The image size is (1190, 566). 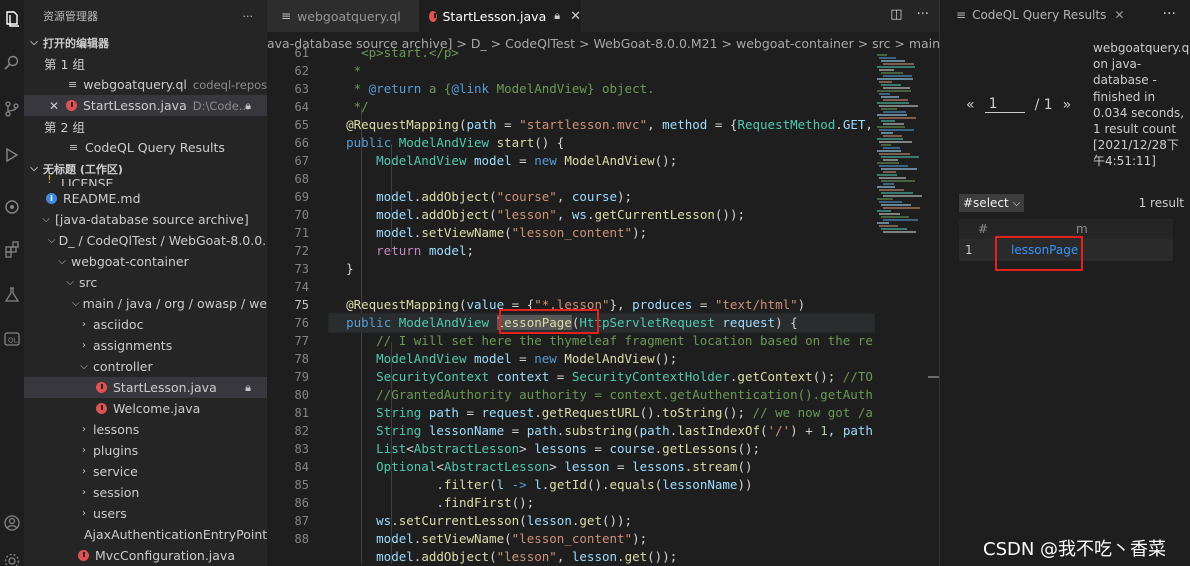 I want to click on tree-item: ! LICENSE, so click(x=145, y=179).